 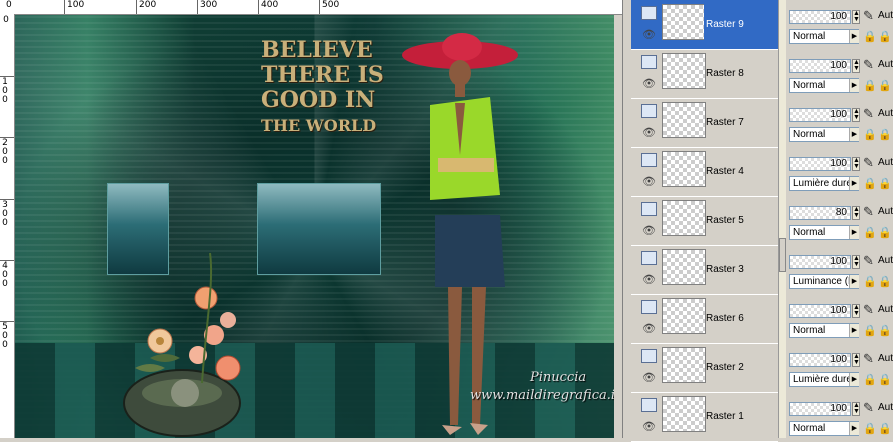 I want to click on layer-row-raster-5: 👁 Raster 5, so click(x=704, y=221).